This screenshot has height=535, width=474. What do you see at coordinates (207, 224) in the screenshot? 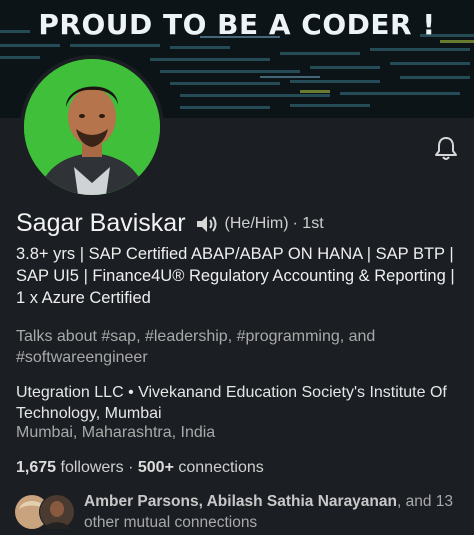
I see `speaker-icon` at bounding box center [207, 224].